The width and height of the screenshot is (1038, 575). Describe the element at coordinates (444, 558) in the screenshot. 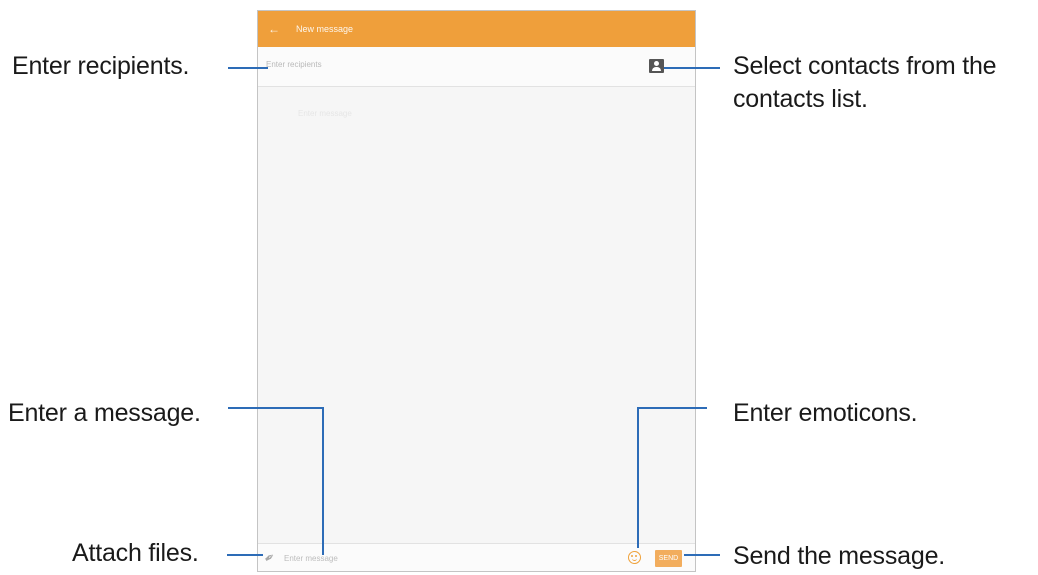

I see `message-input` at that location.